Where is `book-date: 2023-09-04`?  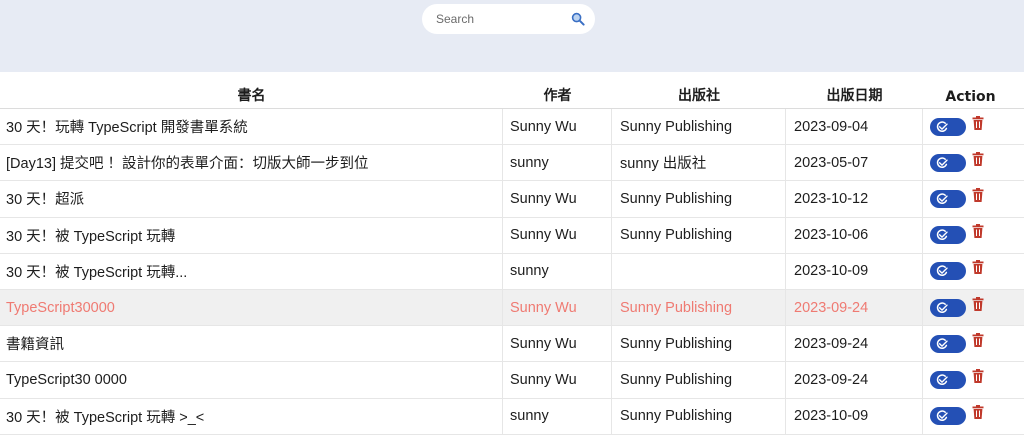
book-date: 2023-09-04 is located at coordinates (854, 127).